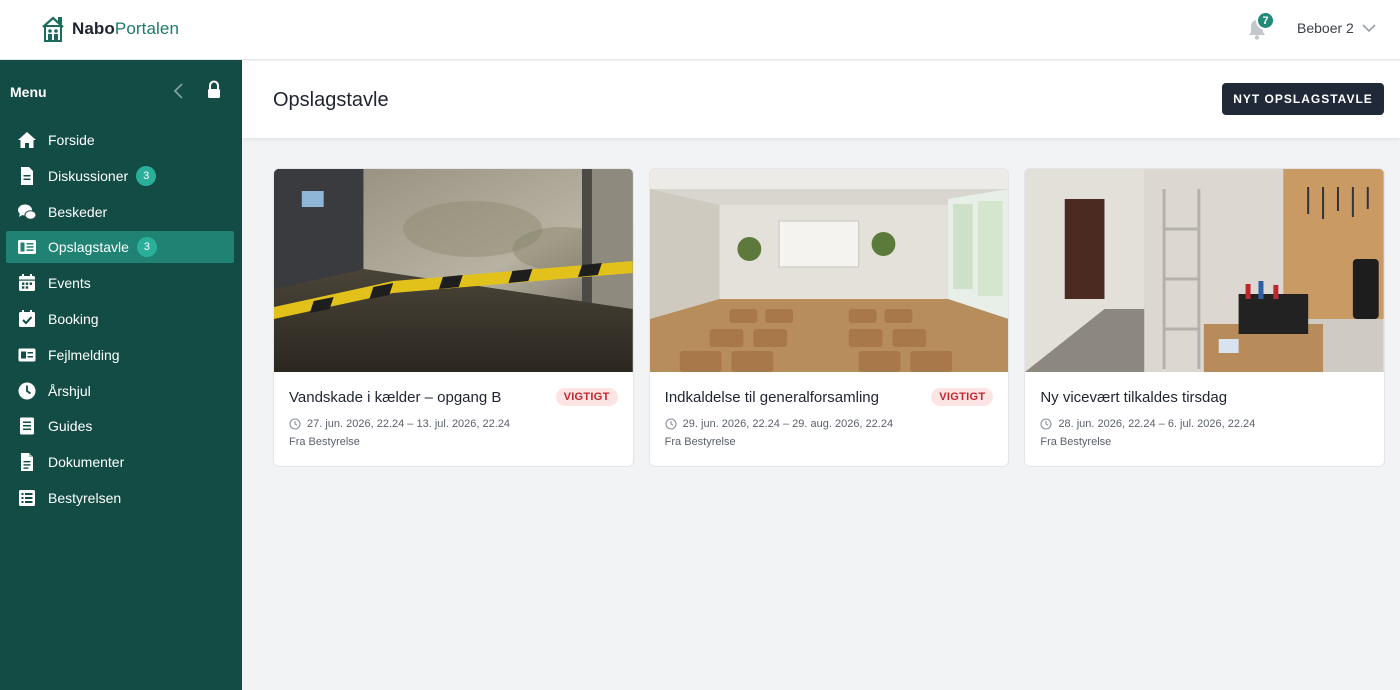 This screenshot has width=1400, height=690. I want to click on sidebar-item-events: Events, so click(120, 283).